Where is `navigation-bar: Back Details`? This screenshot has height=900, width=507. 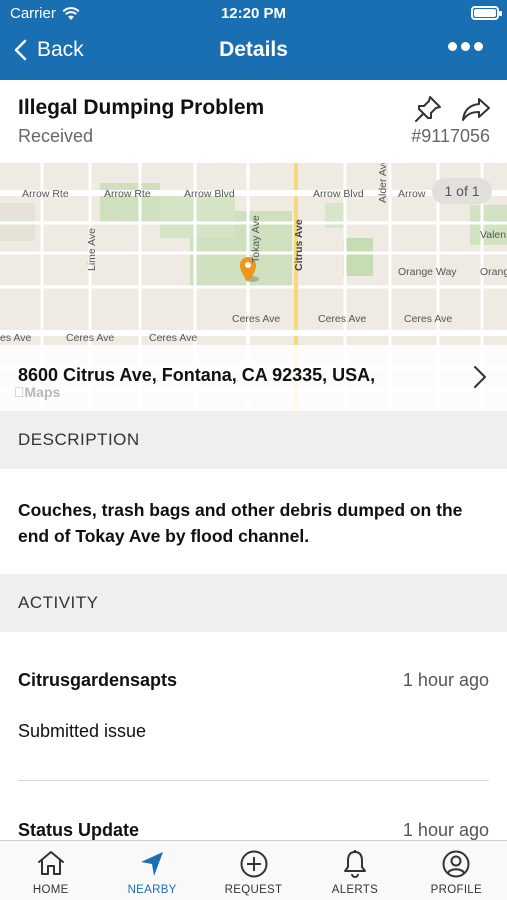 navigation-bar: Back Details is located at coordinates (253, 52).